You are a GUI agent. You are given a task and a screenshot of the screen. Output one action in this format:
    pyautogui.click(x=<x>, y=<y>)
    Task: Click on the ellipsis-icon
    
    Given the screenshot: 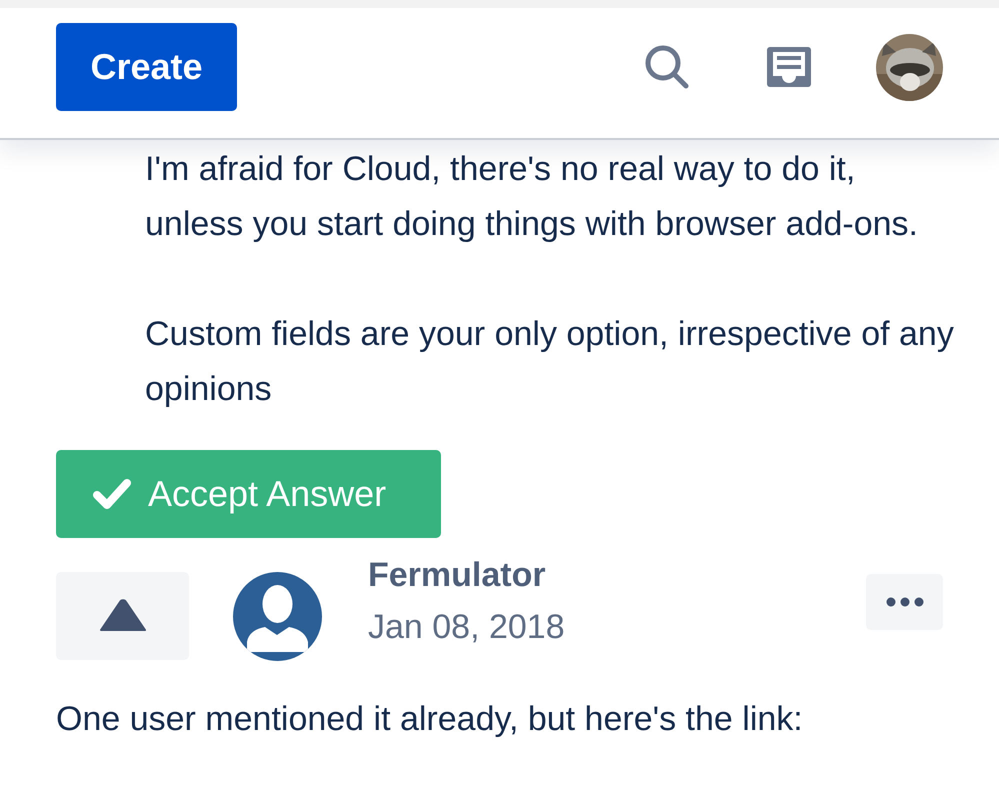 What is the action you would take?
    pyautogui.click(x=905, y=602)
    